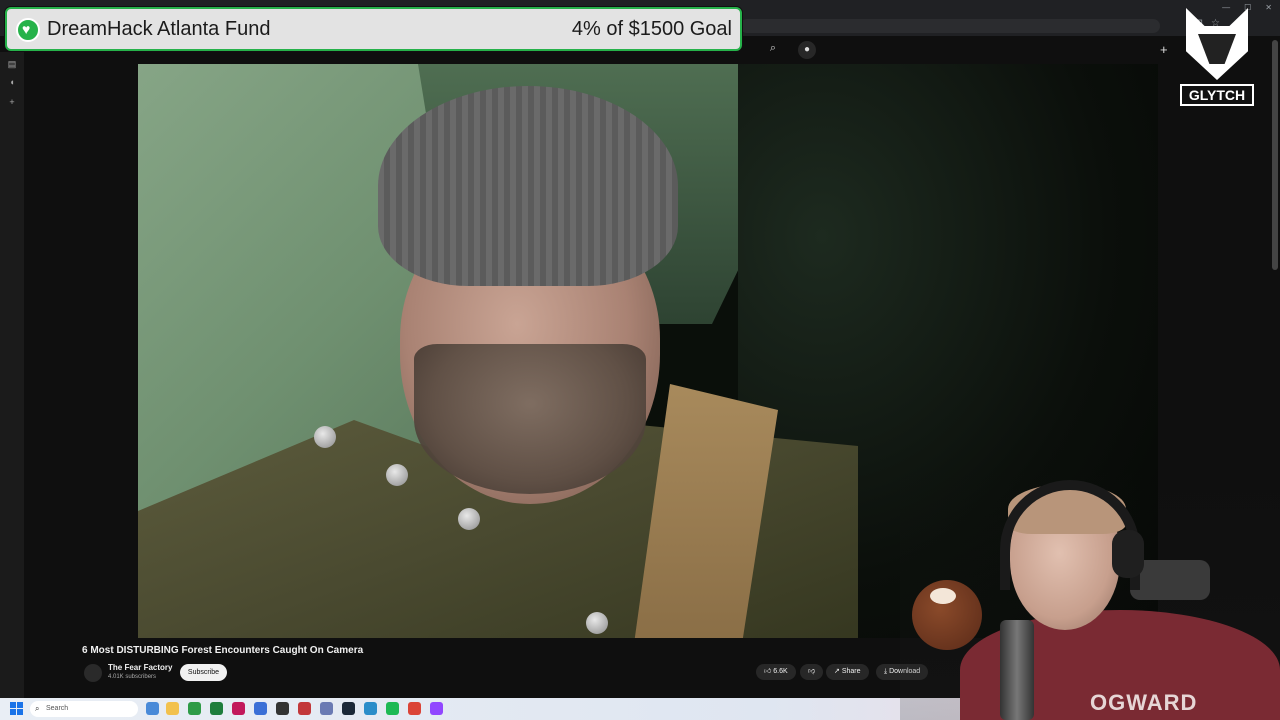  Describe the element at coordinates (768, 671) in the screenshot. I see `like-icon: 👍︎` at that location.